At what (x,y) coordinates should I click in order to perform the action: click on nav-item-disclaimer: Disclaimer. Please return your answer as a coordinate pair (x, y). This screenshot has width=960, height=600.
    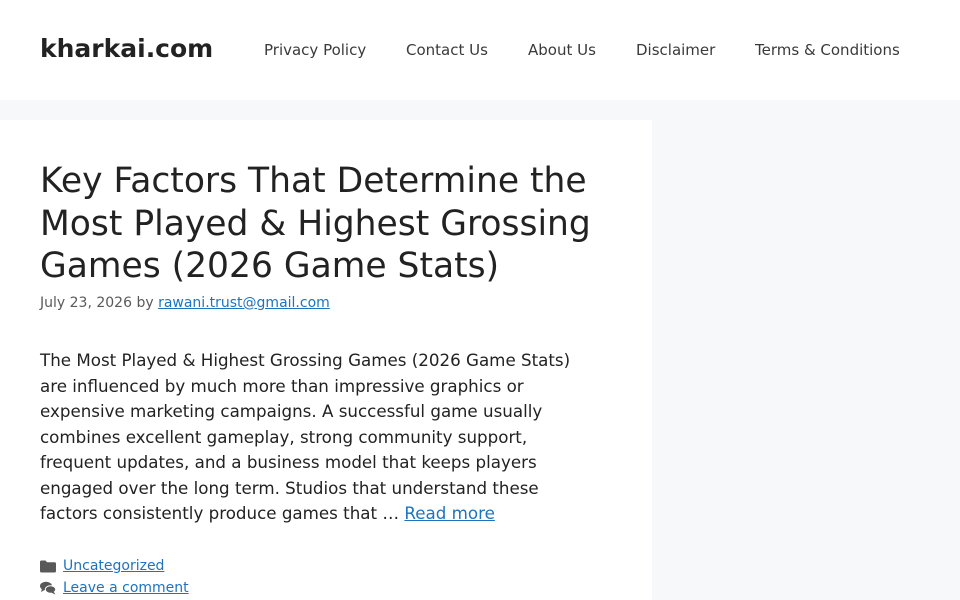
    Looking at the image, I should click on (675, 50).